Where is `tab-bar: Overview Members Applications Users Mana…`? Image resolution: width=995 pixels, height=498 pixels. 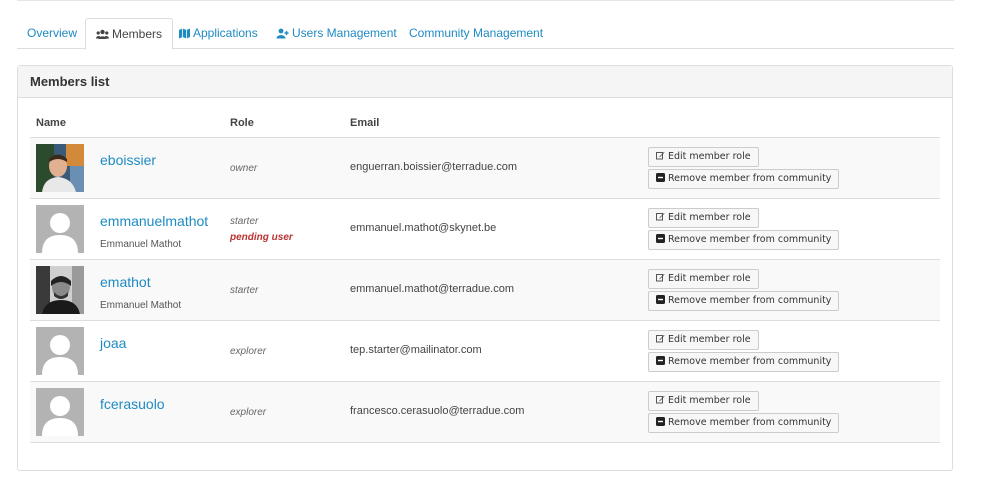
tab-bar: Overview Members Applications Users Mana… is located at coordinates (485, 34).